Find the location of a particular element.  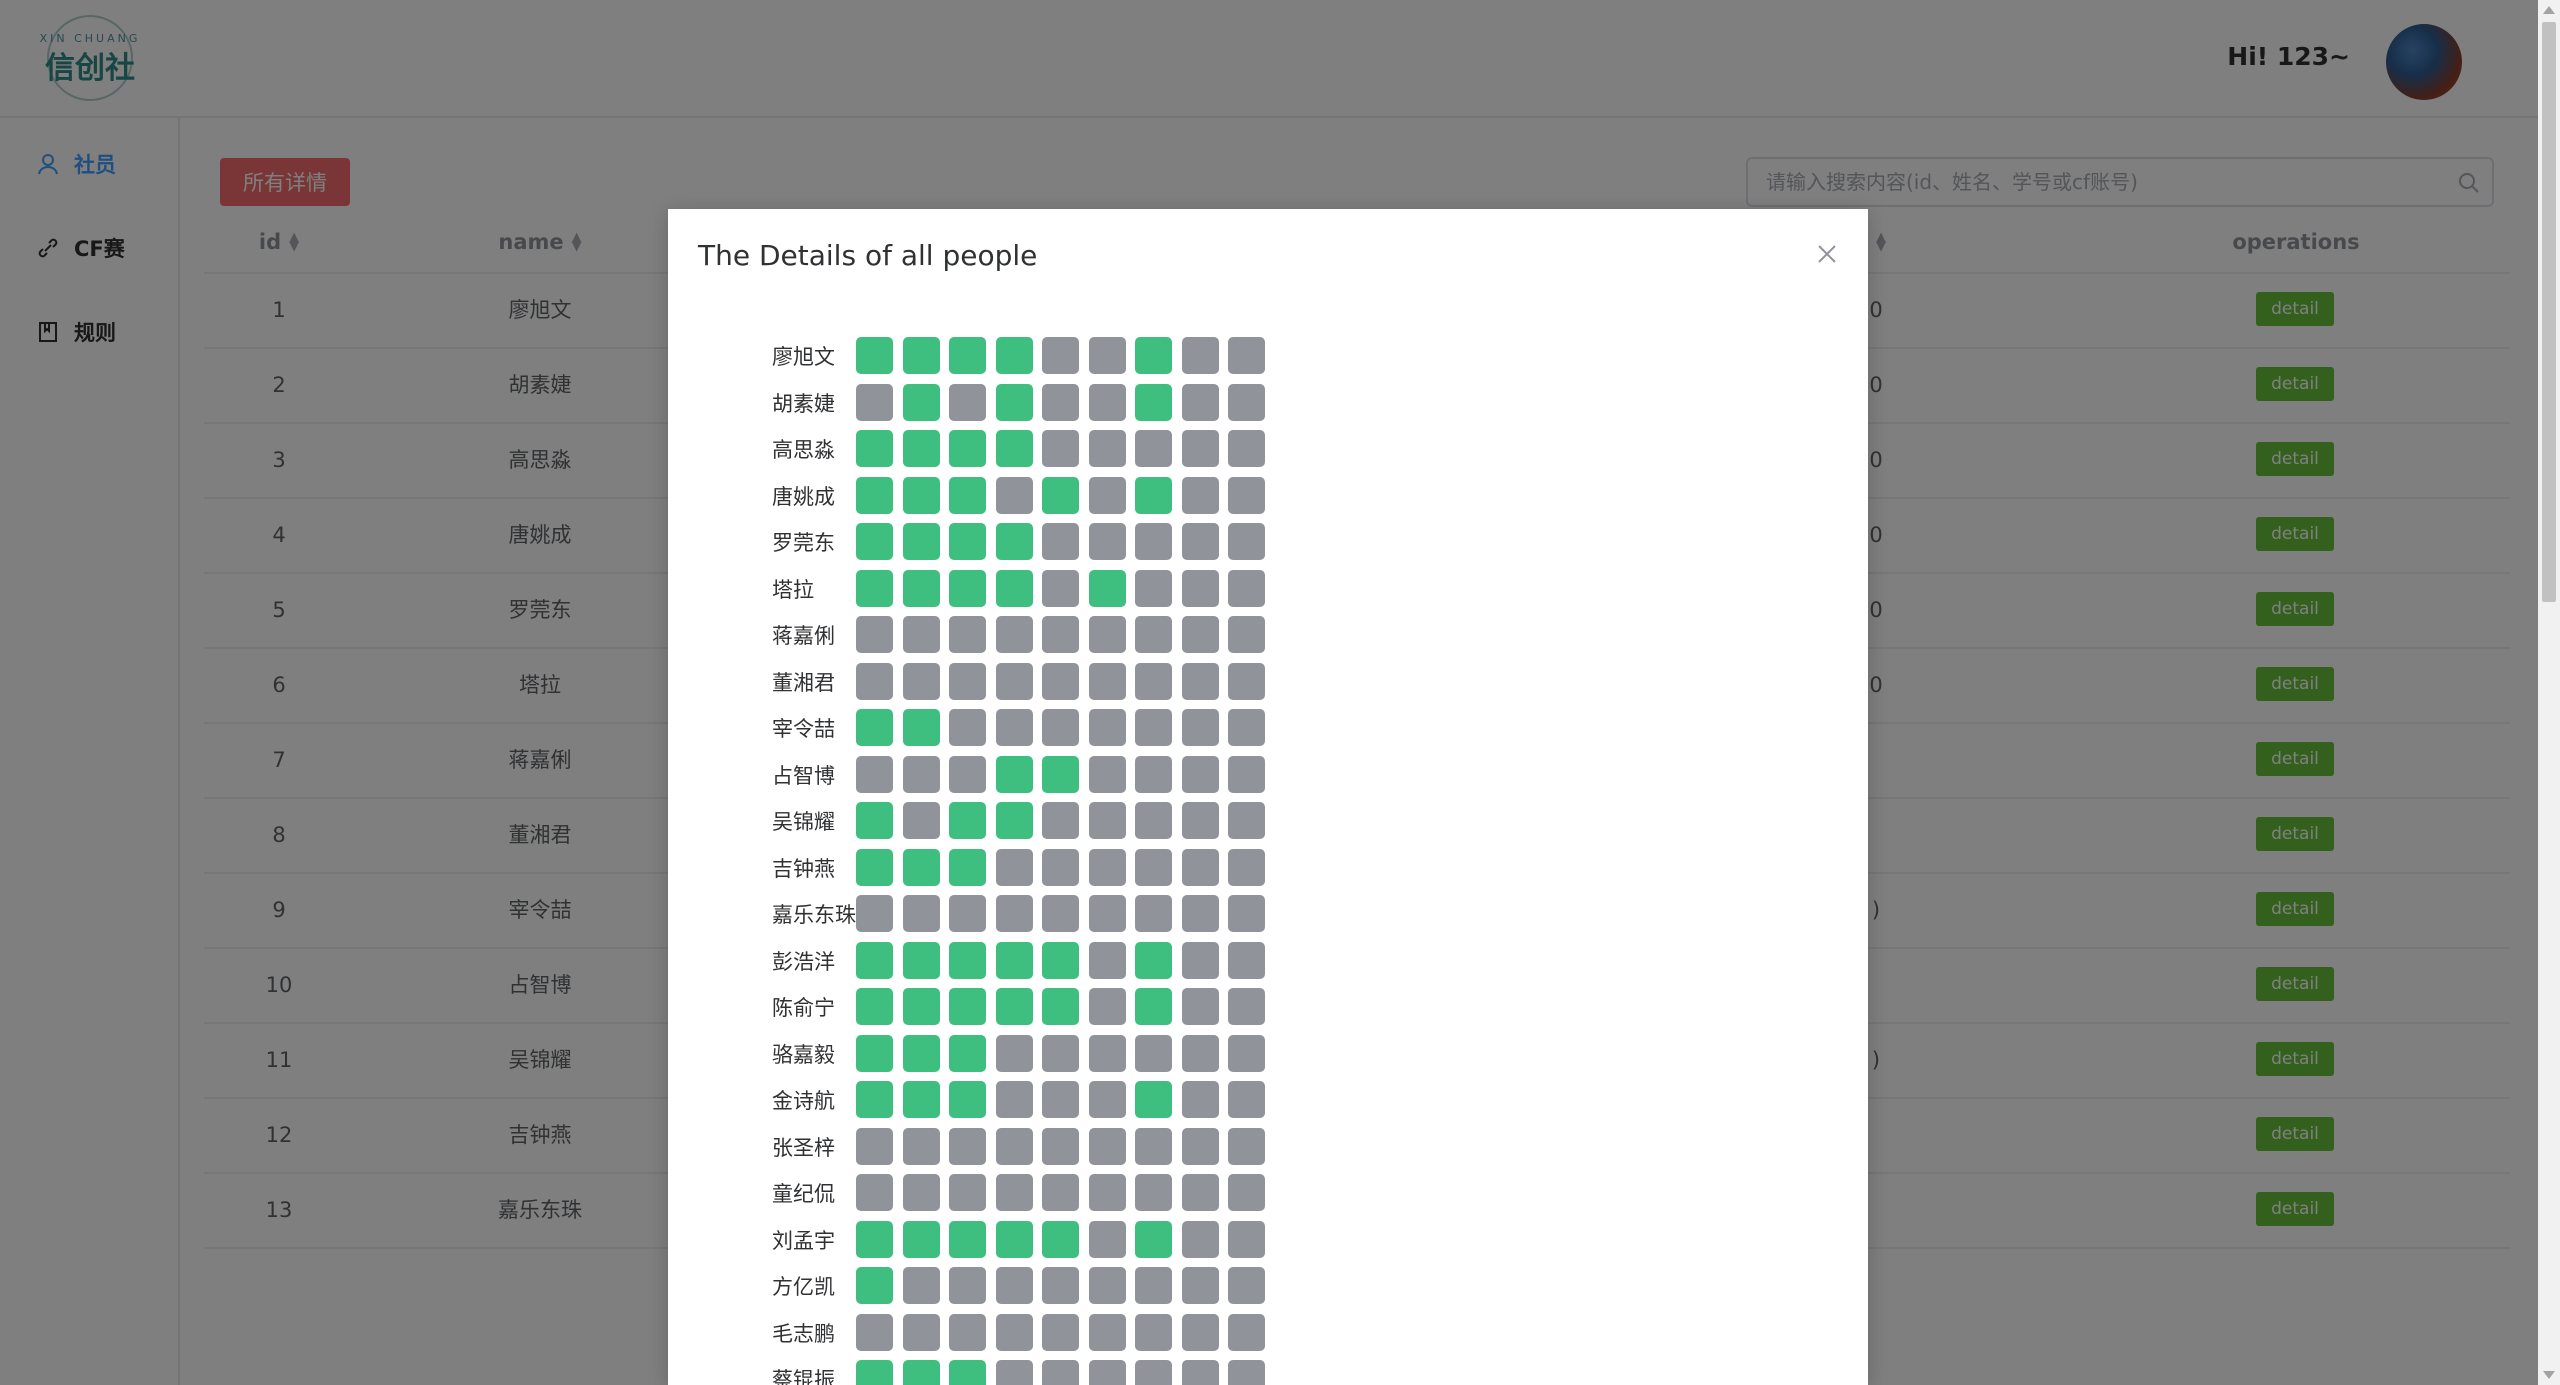

scrollbar-thumb is located at coordinates (2549, 312).